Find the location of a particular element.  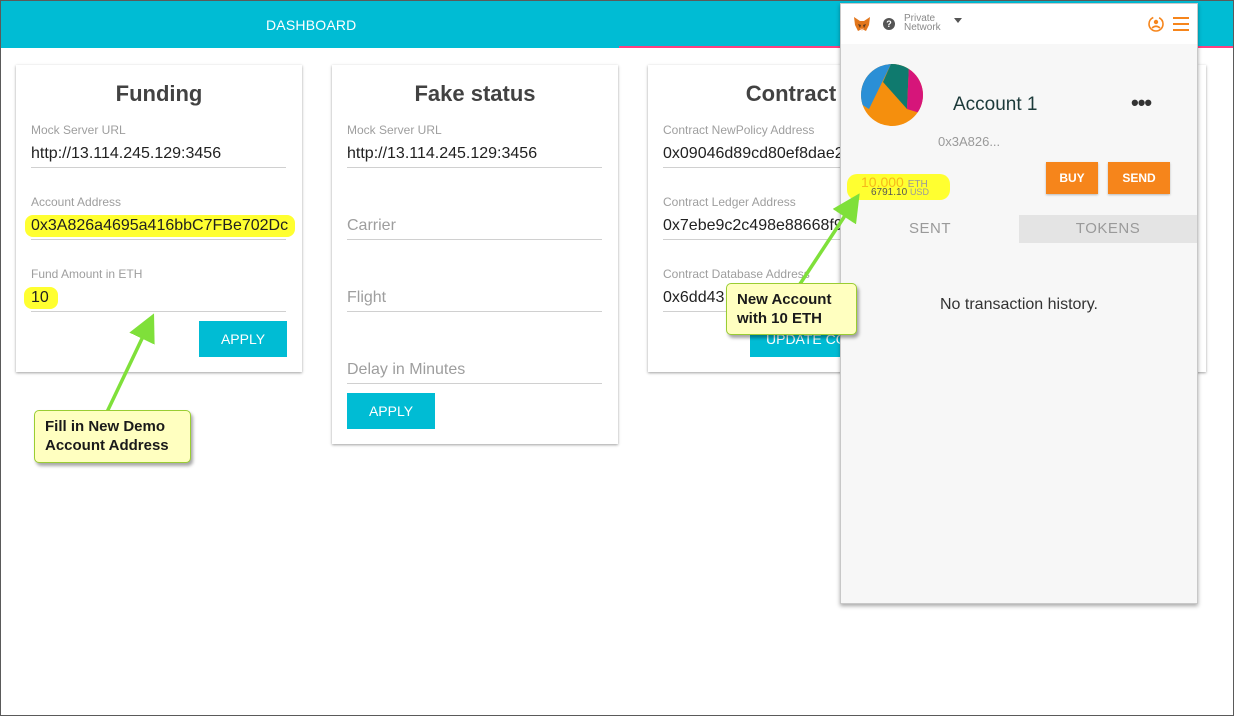

funding-account-underline is located at coordinates (158, 239).